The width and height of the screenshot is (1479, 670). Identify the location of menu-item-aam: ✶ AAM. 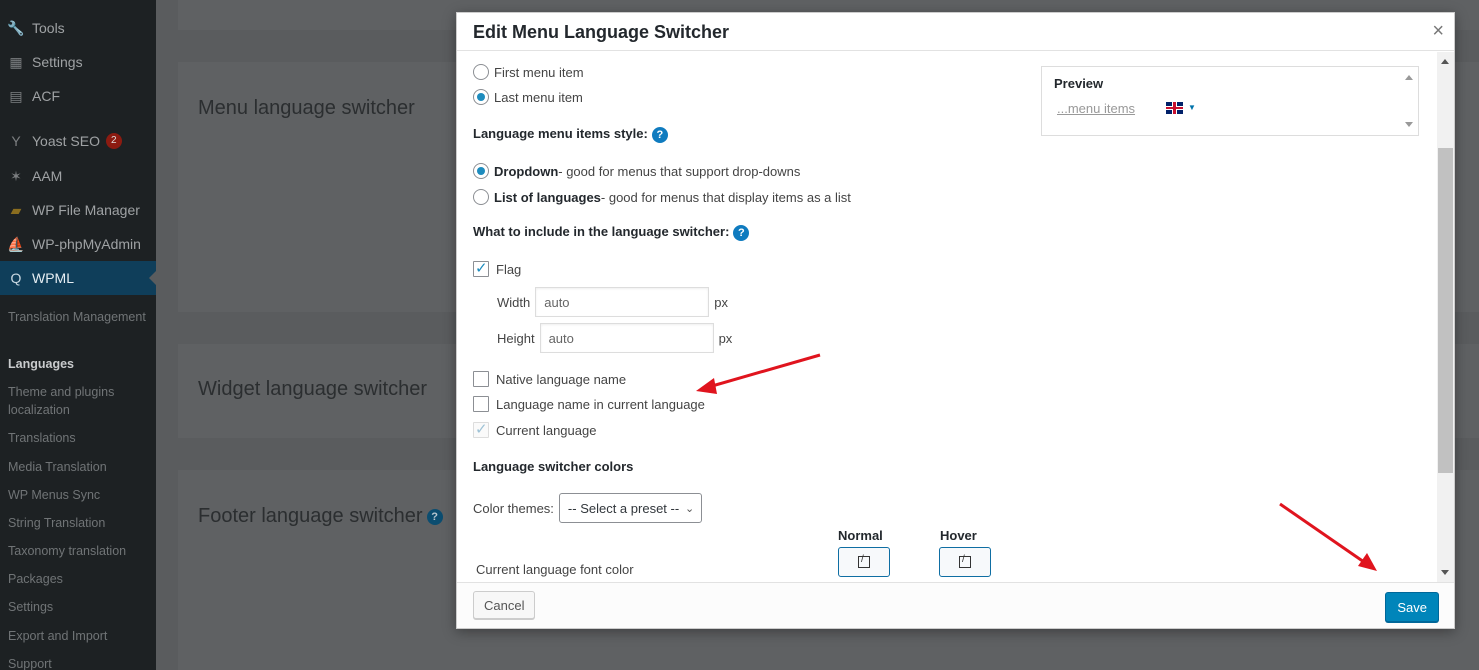
(78, 176).